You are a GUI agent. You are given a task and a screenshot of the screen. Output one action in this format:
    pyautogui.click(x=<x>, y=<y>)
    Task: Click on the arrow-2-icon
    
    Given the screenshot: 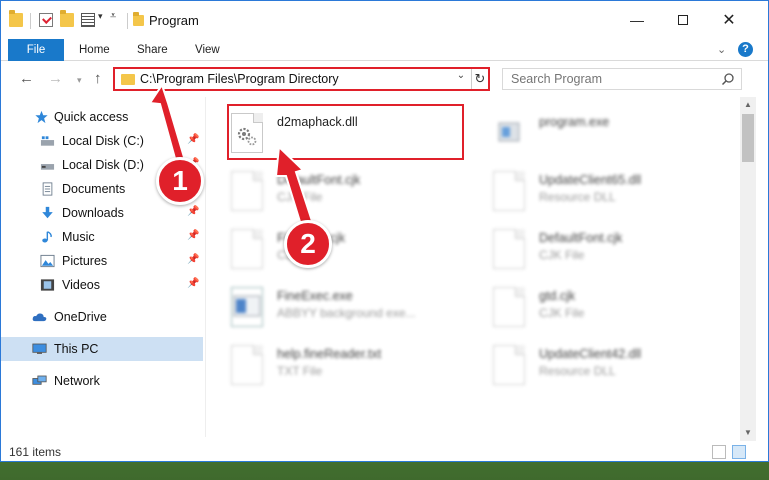 What is the action you would take?
    pyautogui.click(x=294, y=185)
    